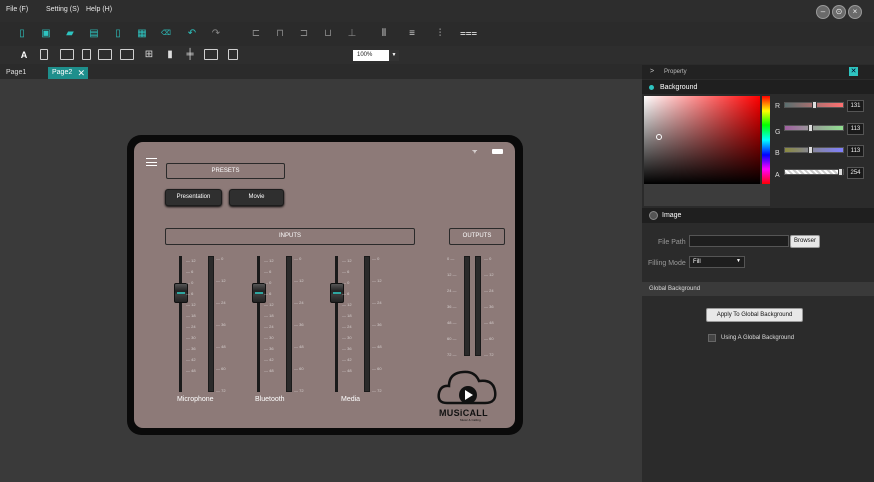 The height and width of the screenshot is (482, 874). What do you see at coordinates (105, 54) in the screenshot?
I see `input-tool-icon` at bounding box center [105, 54].